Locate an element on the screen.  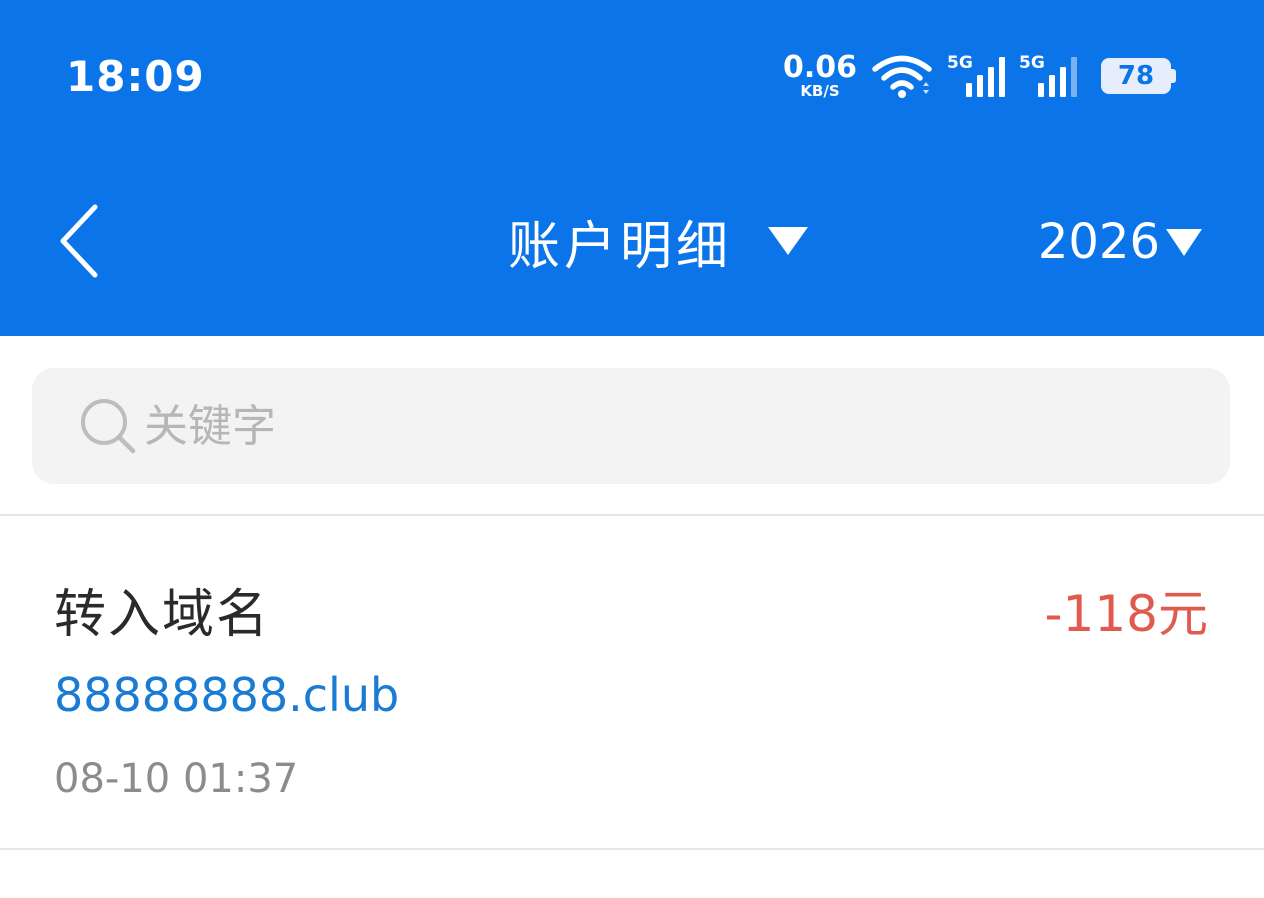
network-speed-value: 0.06 is located at coordinates (819, 67).